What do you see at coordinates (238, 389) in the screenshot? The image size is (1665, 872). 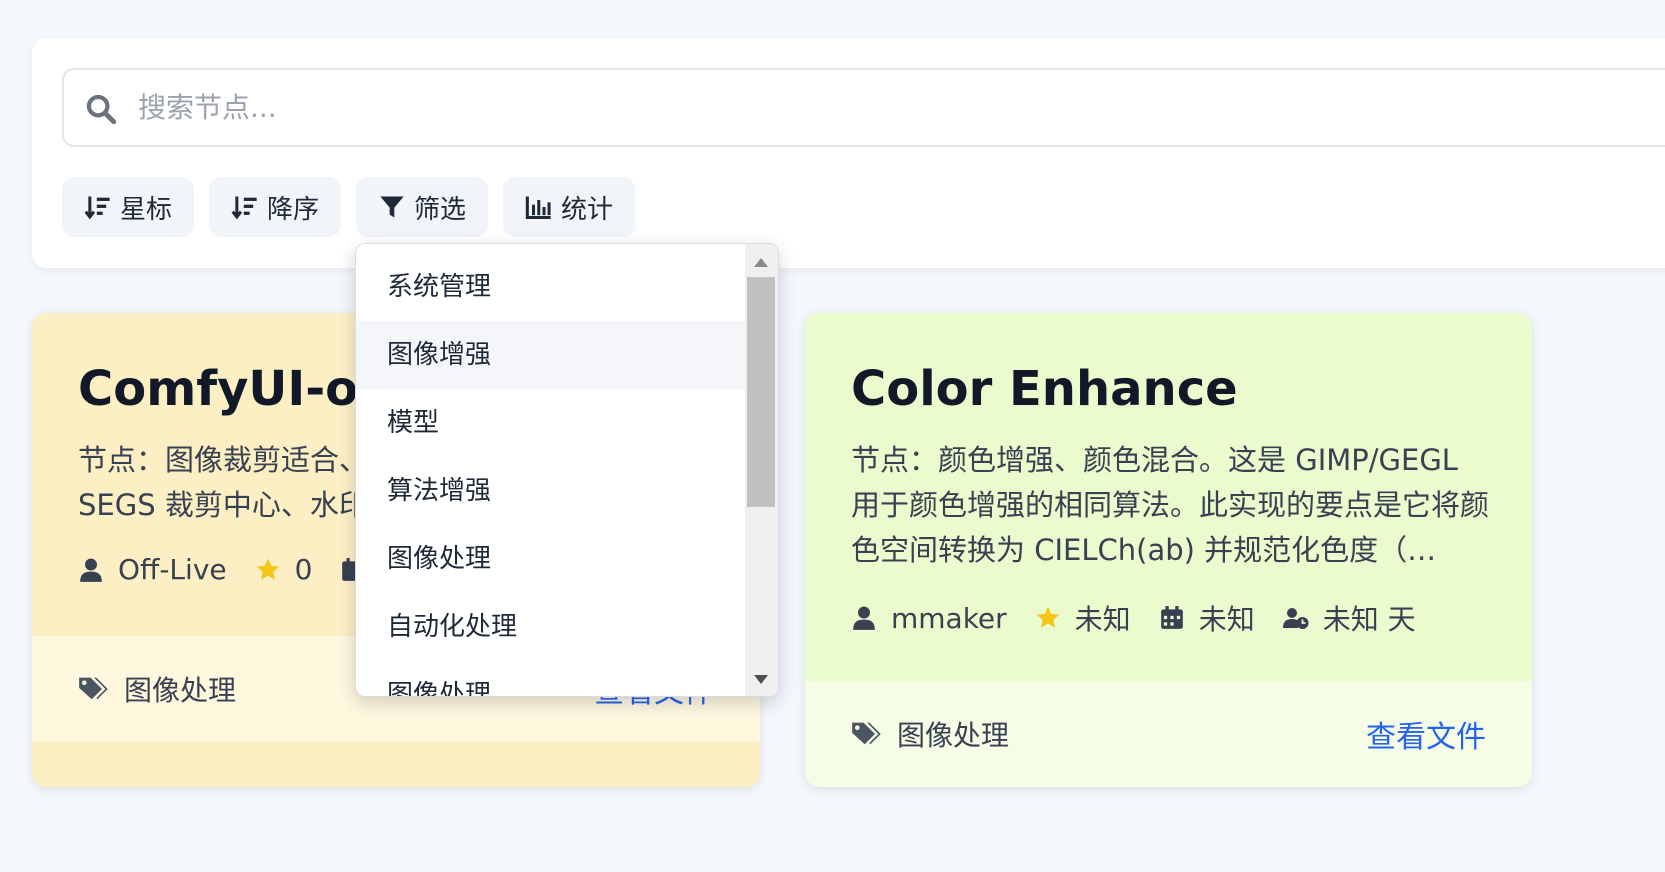 I see `card-title: ComfyUI-off` at bounding box center [238, 389].